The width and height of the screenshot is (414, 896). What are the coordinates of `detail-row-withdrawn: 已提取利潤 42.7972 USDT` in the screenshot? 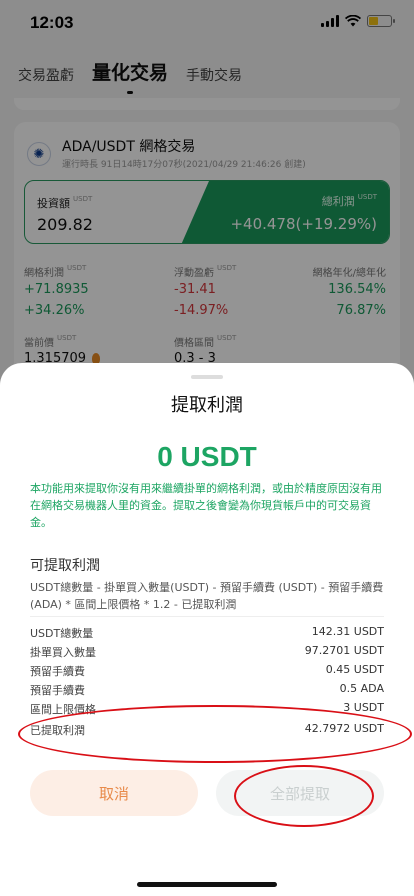 It's located at (207, 729).